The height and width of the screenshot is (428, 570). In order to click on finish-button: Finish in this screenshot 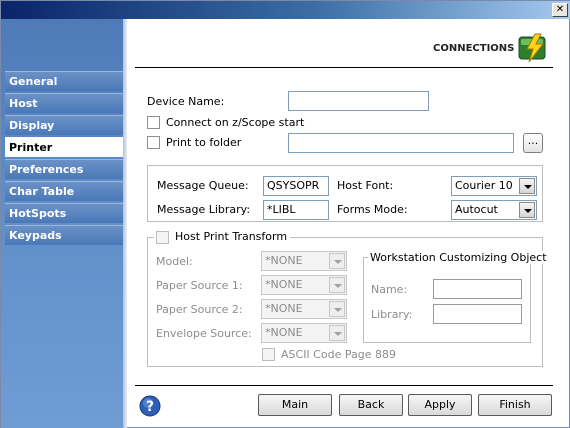, I will do `click(515, 405)`.